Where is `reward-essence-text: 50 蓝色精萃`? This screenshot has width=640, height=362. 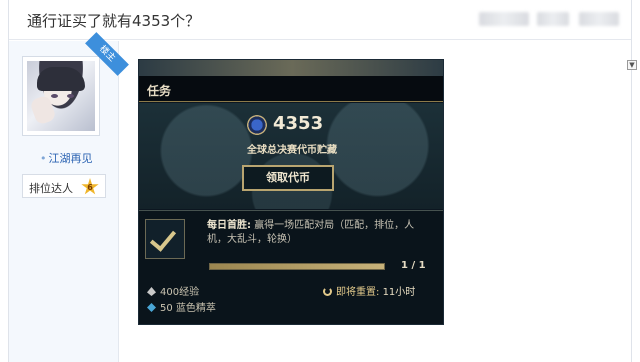 reward-essence-text: 50 蓝色精萃 is located at coordinates (188, 308).